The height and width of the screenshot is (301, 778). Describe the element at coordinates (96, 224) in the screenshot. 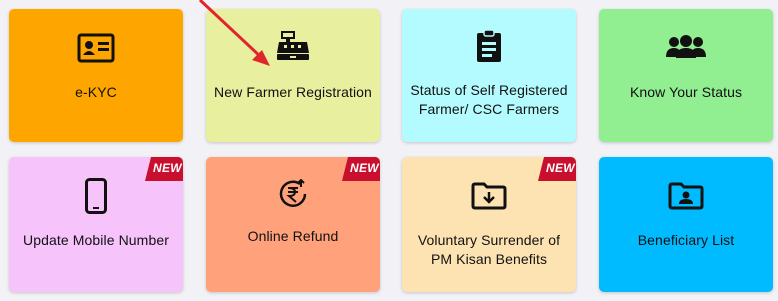

I see `tile-update-mobile-number: NEW Update Mobile Number` at that location.